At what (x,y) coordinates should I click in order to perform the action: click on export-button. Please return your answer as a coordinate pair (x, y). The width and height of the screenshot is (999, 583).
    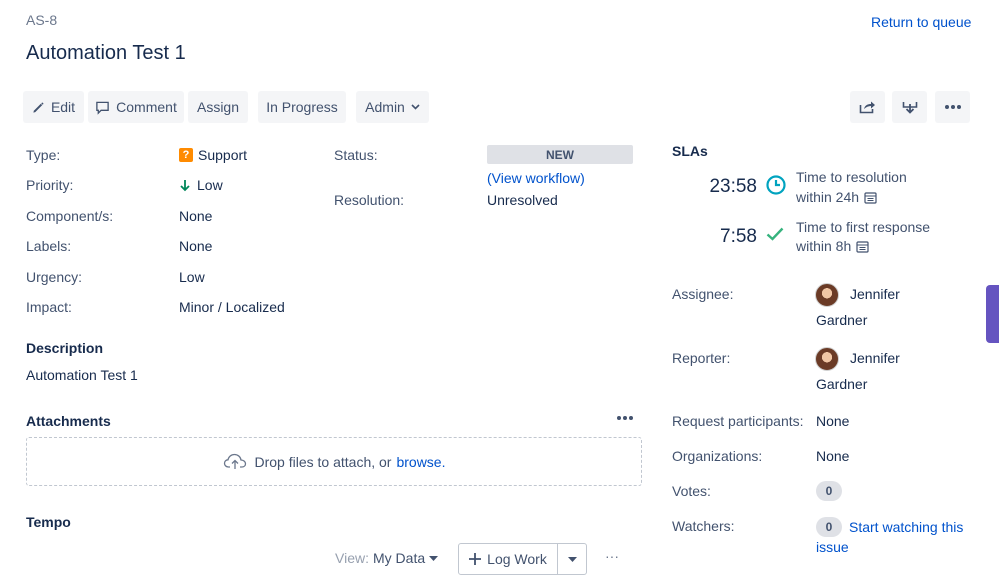
    Looking at the image, I should click on (909, 107).